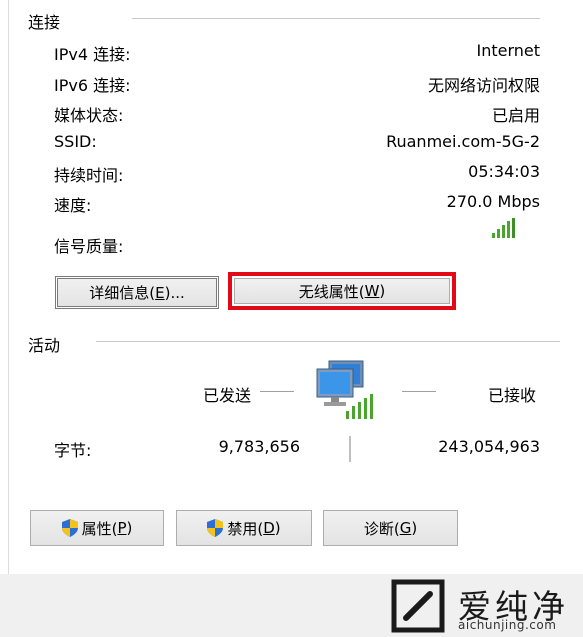 Image resolution: width=583 pixels, height=637 pixels. Describe the element at coordinates (419, 391) in the screenshot. I see `received-connector` at that location.